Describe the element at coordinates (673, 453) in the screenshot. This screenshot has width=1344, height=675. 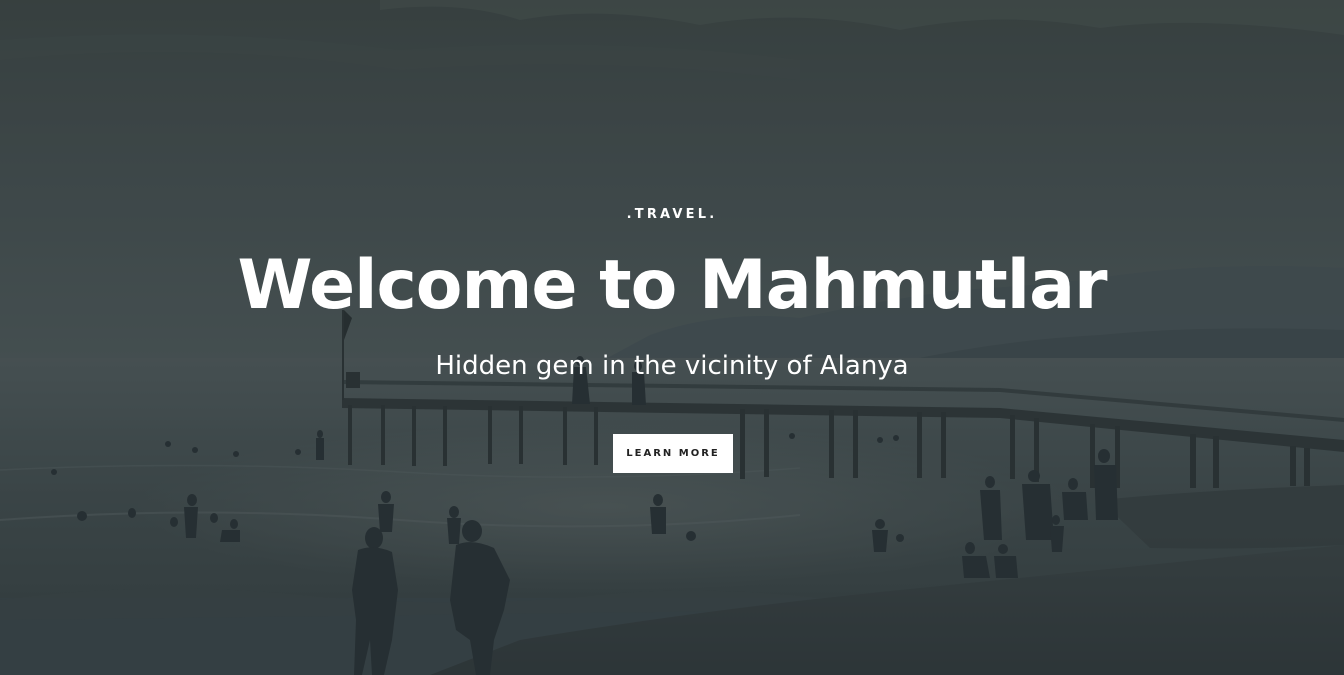
I see `learn-more-button: LEARN MORE` at that location.